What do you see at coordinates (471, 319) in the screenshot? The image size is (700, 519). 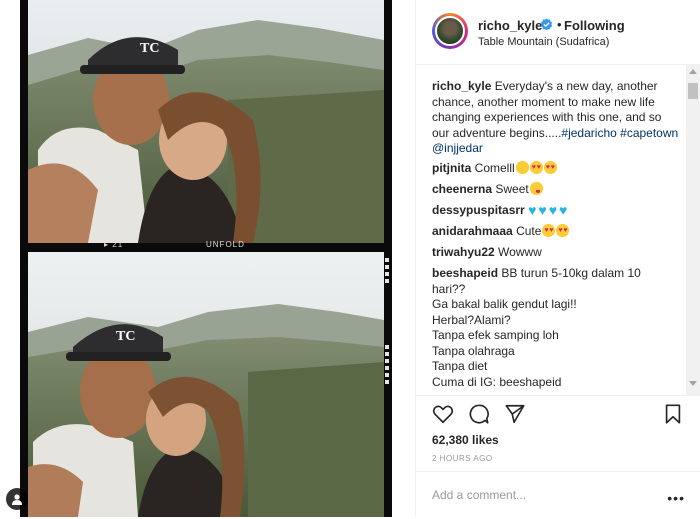 I see `comment-line: Herbal?Alami?` at bounding box center [471, 319].